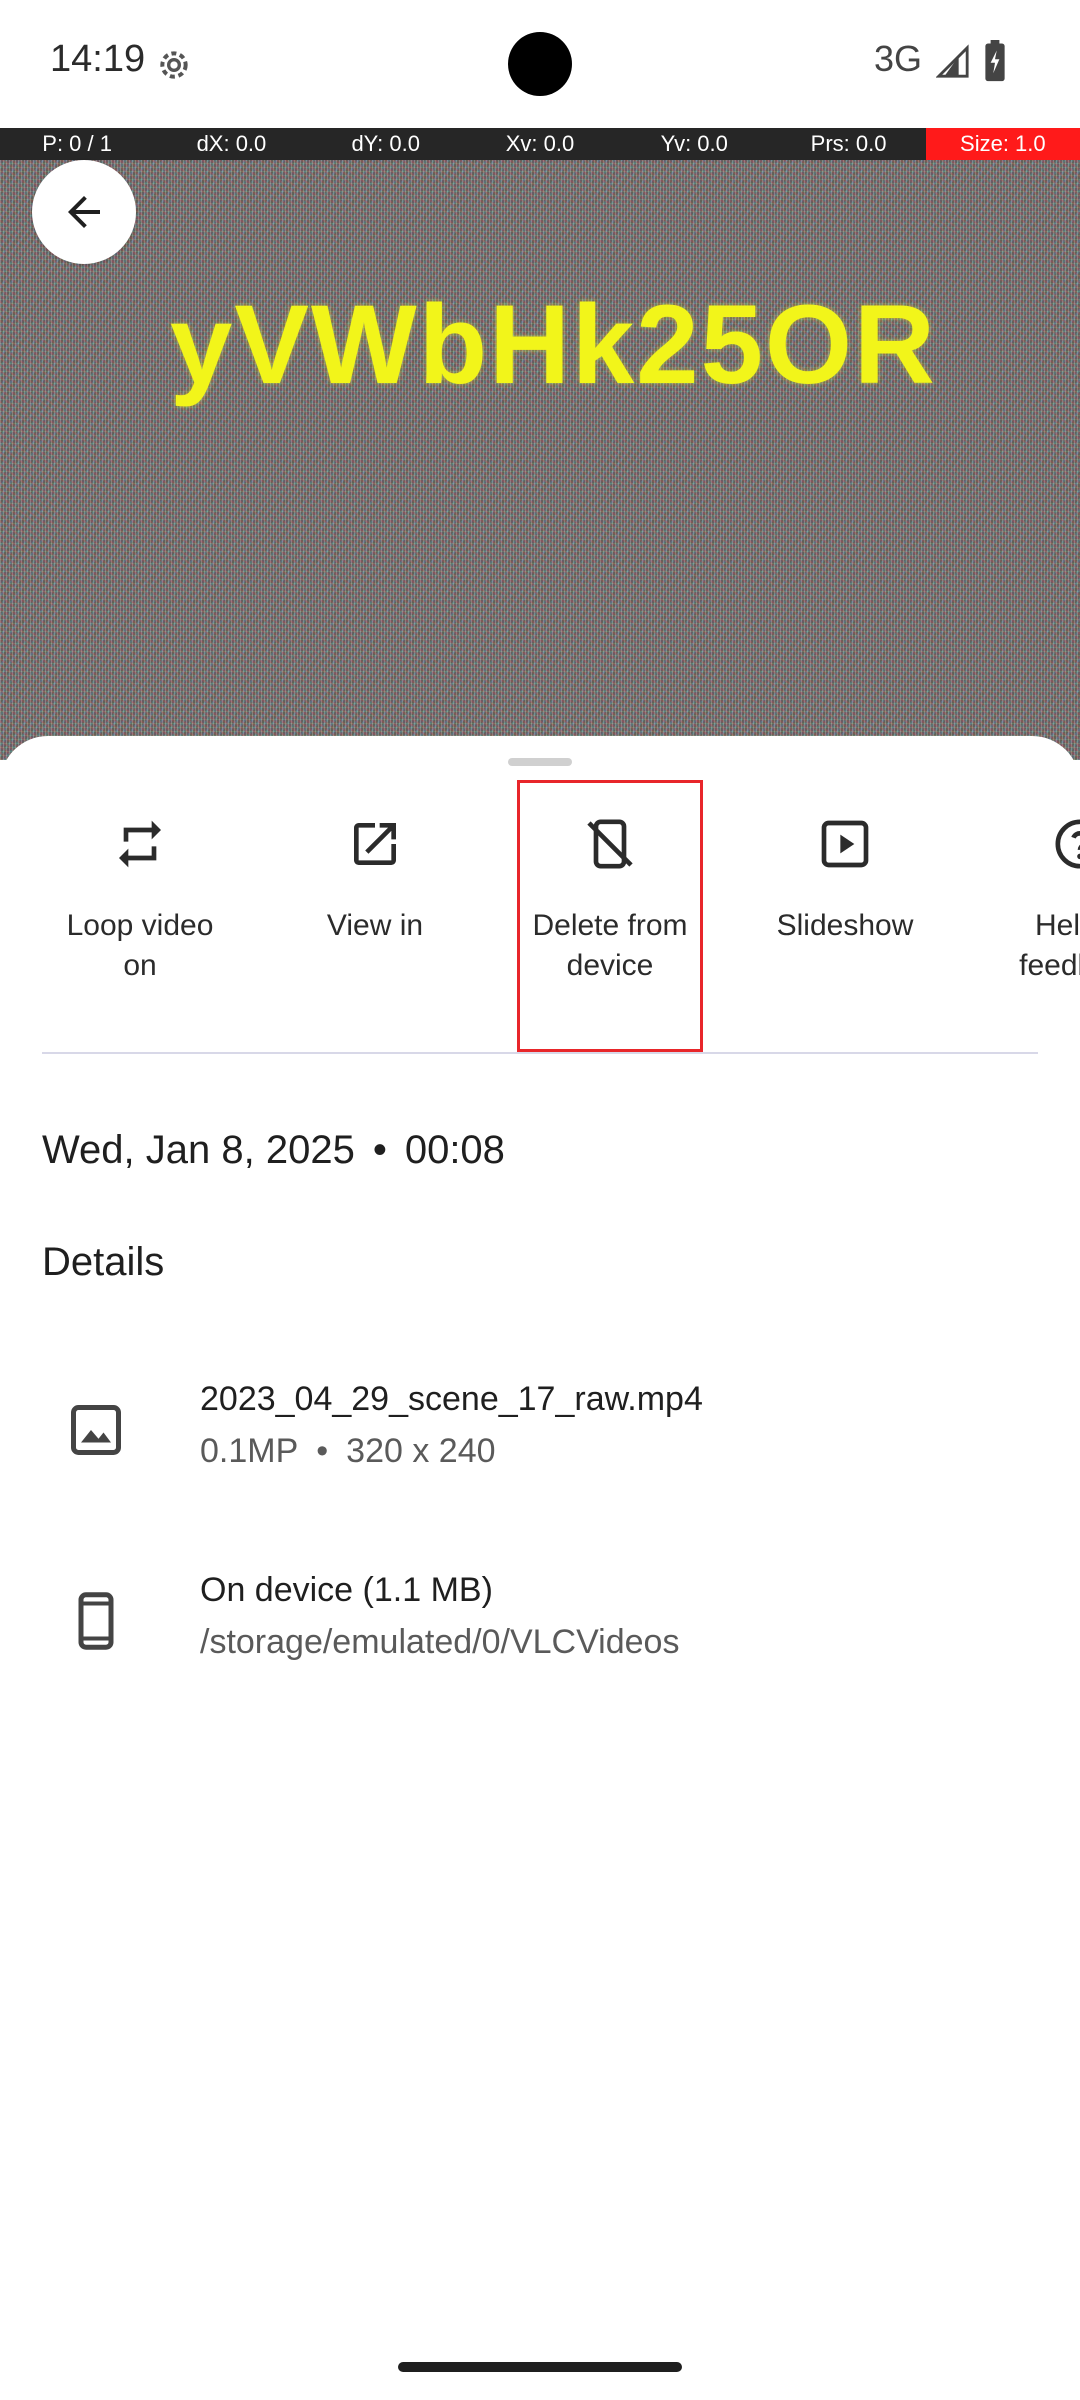  I want to click on back-button, so click(84, 212).